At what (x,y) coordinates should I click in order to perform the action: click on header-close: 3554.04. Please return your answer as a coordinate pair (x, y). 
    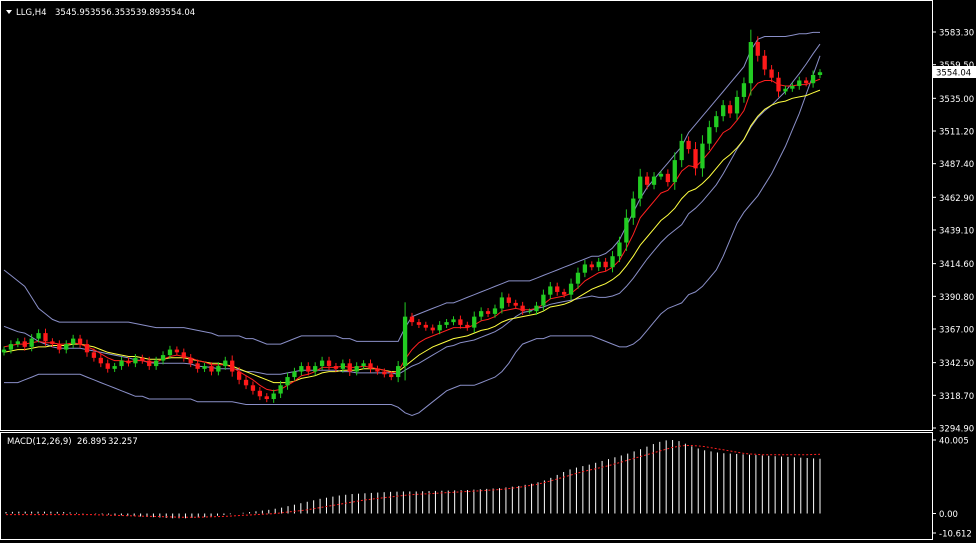
    Looking at the image, I should click on (177, 13).